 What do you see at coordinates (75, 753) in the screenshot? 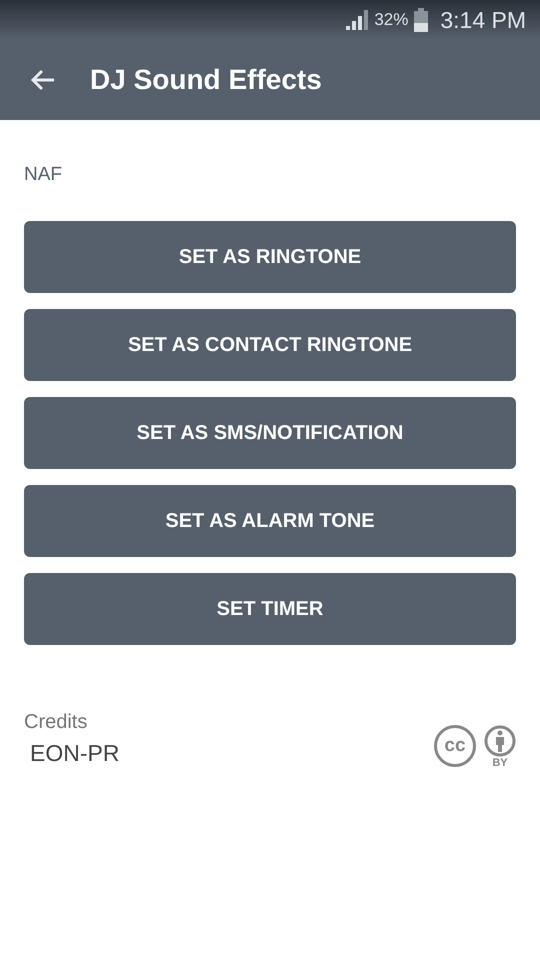
I see `credits-author: EON-PR` at bounding box center [75, 753].